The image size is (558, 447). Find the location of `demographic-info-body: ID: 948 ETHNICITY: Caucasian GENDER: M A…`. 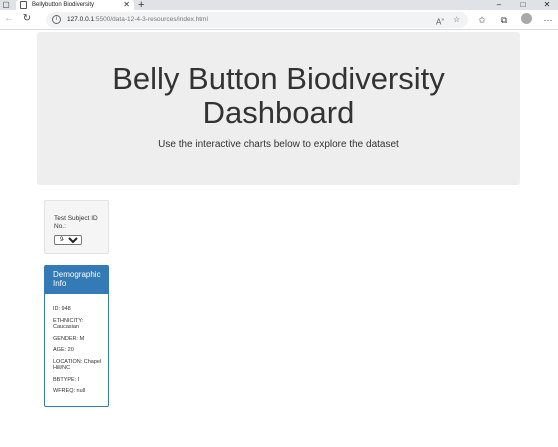

demographic-info-body: ID: 948 ETHNICITY: Caucasian GENDER: M A… is located at coordinates (80, 353).